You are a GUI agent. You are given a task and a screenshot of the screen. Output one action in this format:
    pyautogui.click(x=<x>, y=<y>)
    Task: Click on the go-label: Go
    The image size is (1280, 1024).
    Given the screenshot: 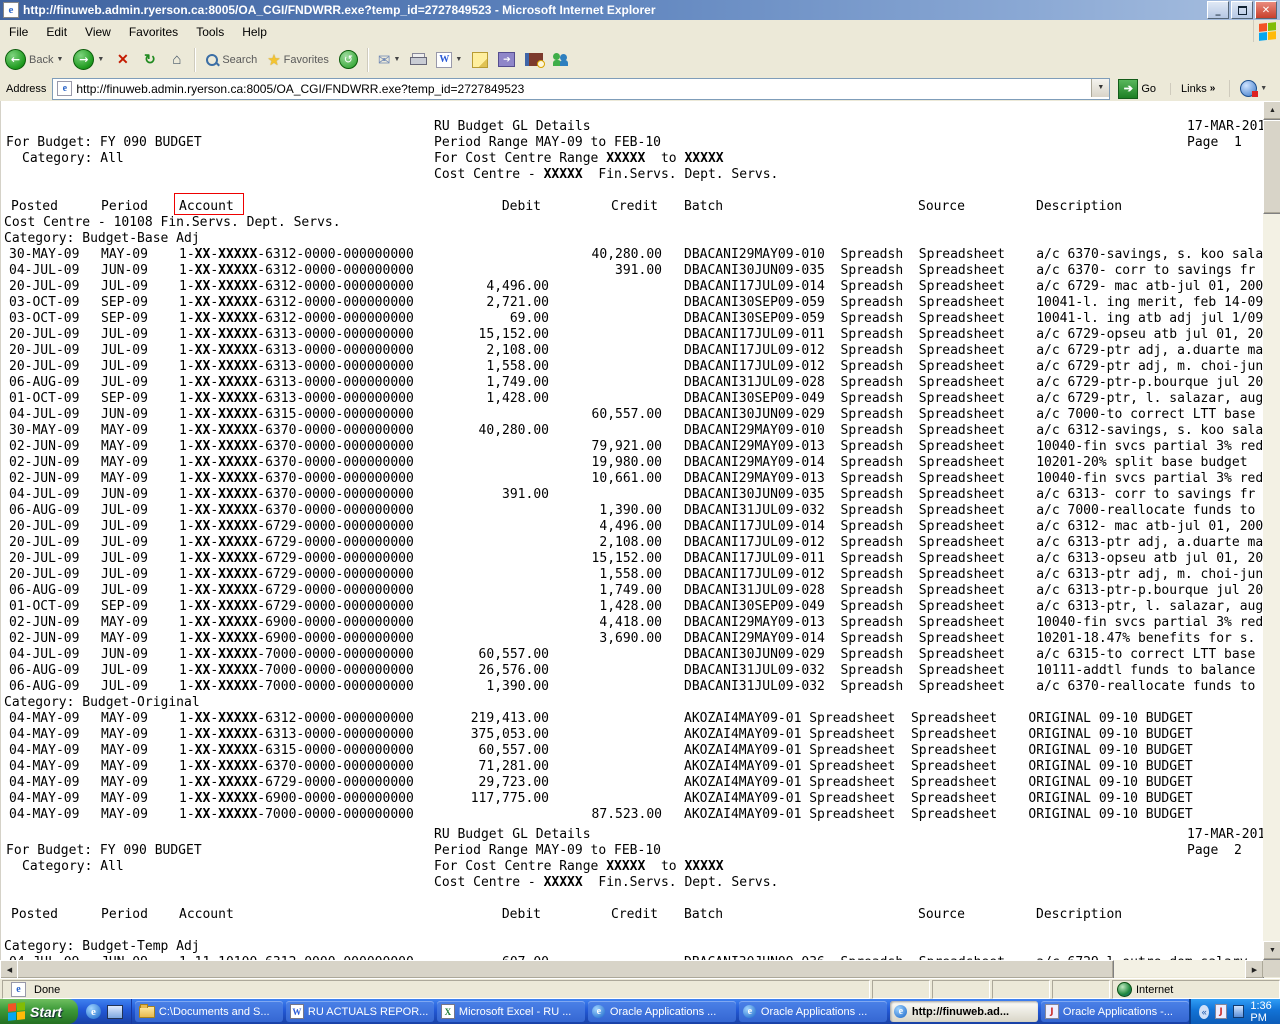 What is the action you would take?
    pyautogui.click(x=1149, y=88)
    